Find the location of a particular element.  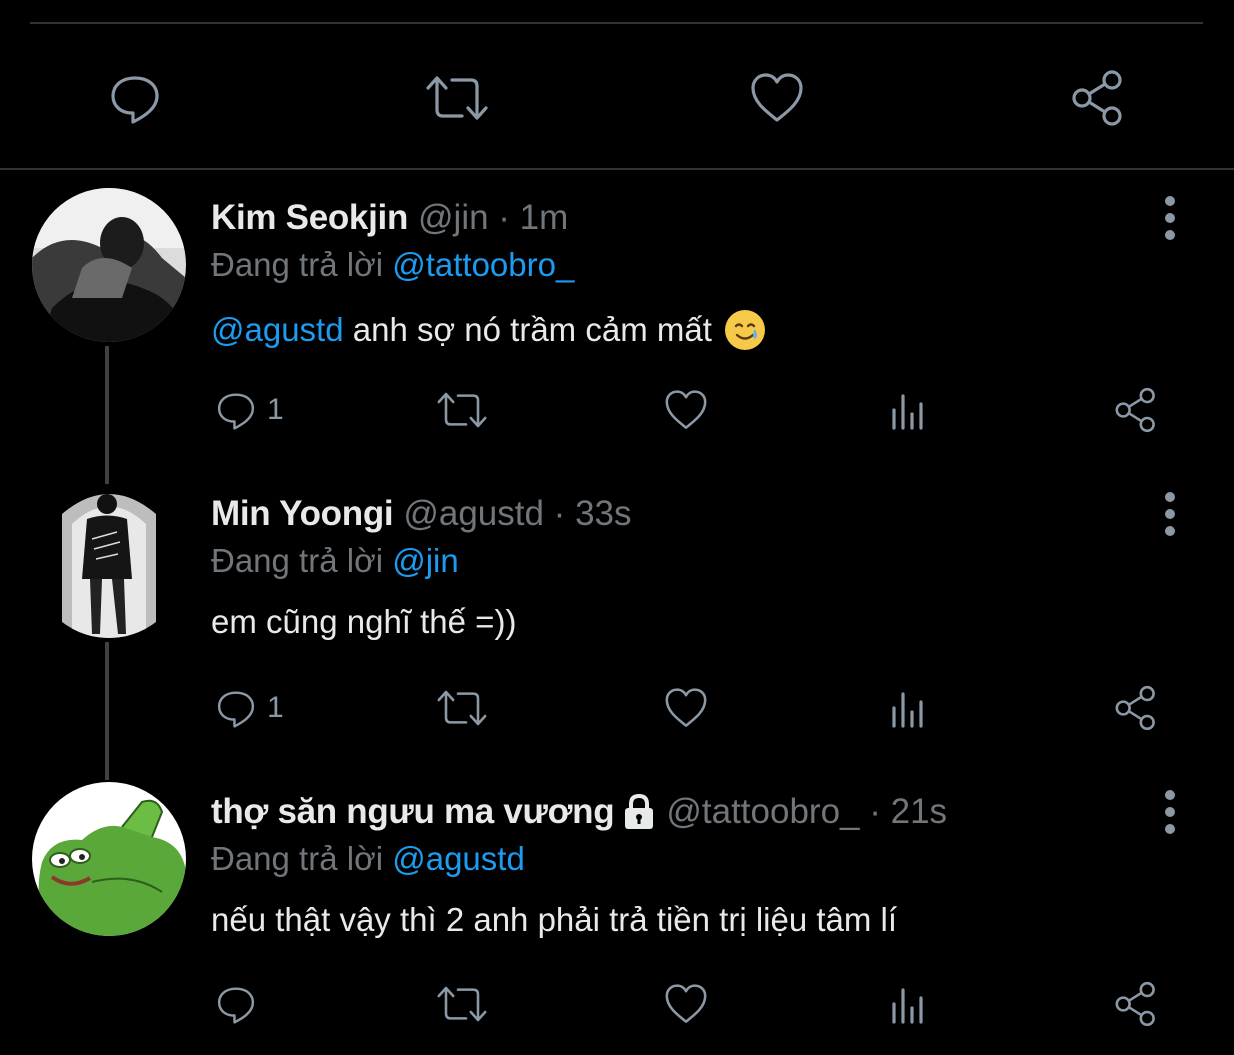

tweet-header: thợ săn ngưu ma vương @tattoobro_ · 21s is located at coordinates (579, 812).